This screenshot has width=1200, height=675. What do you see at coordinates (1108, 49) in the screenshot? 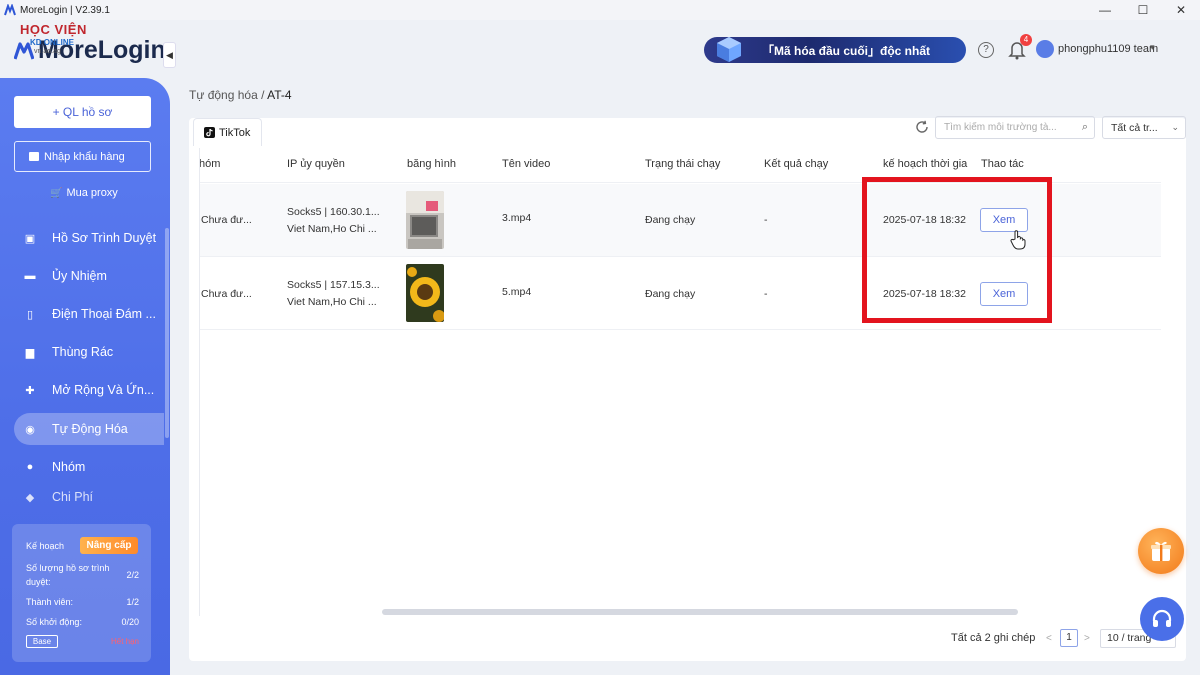
I see `user-name: phongphu1109 team` at bounding box center [1108, 49].